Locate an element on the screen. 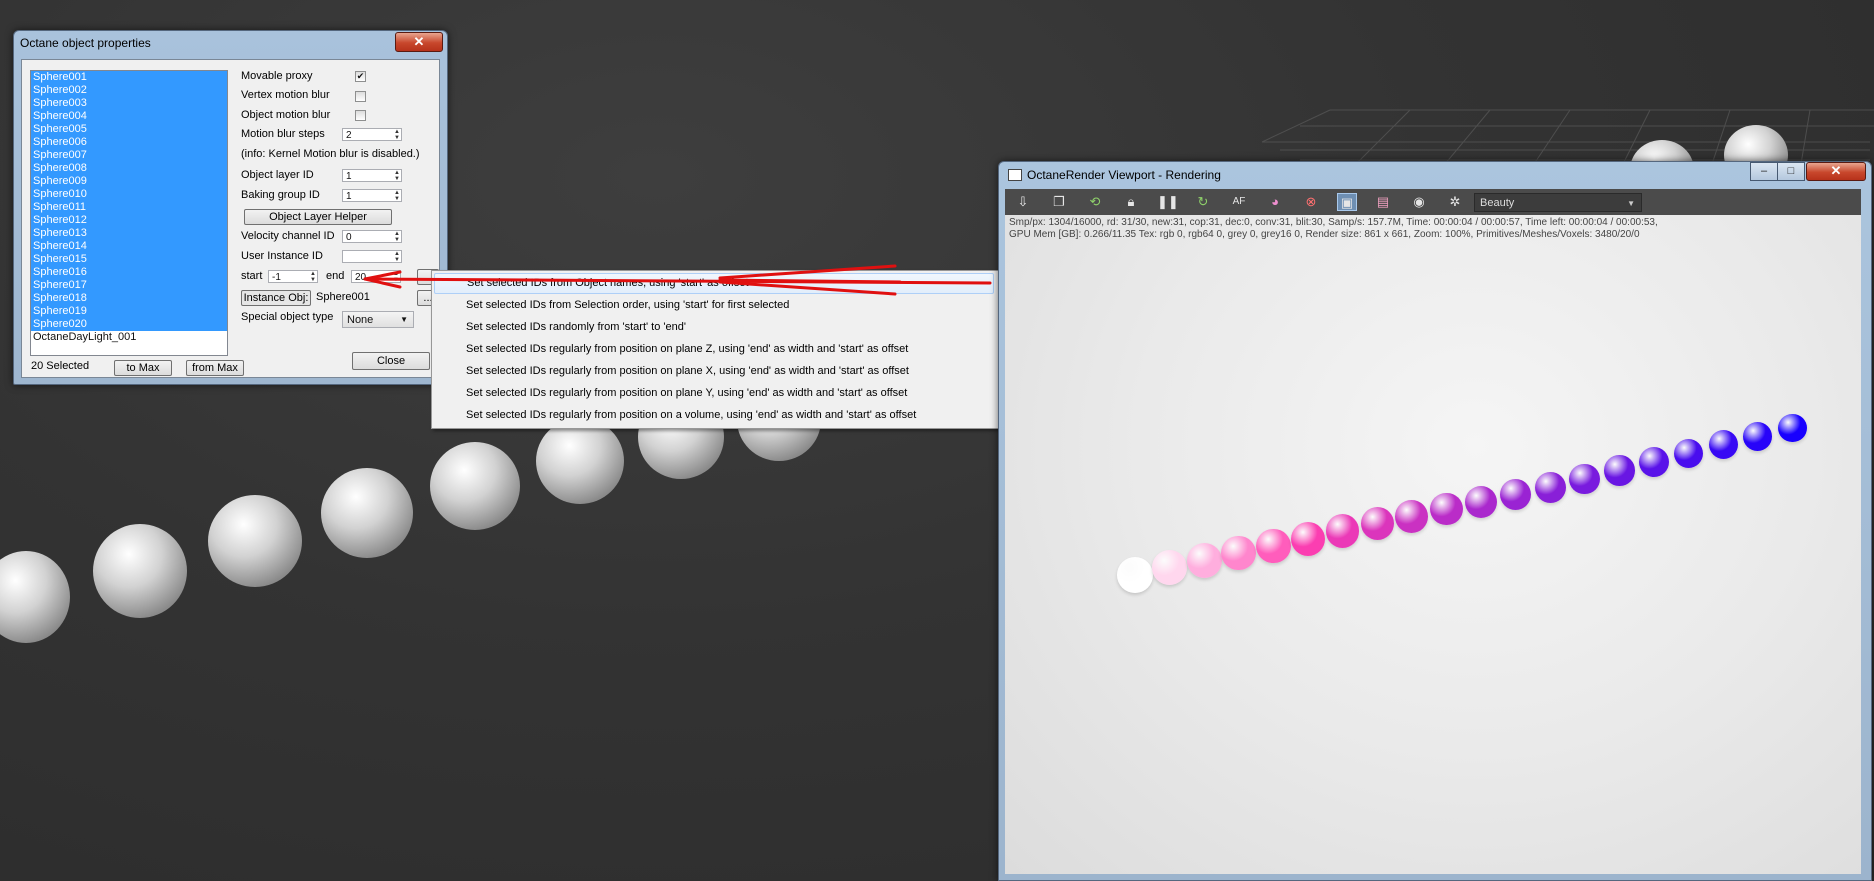  kernel-info-text: (info: Kernel Motion blur is disabled.) is located at coordinates (330, 154).